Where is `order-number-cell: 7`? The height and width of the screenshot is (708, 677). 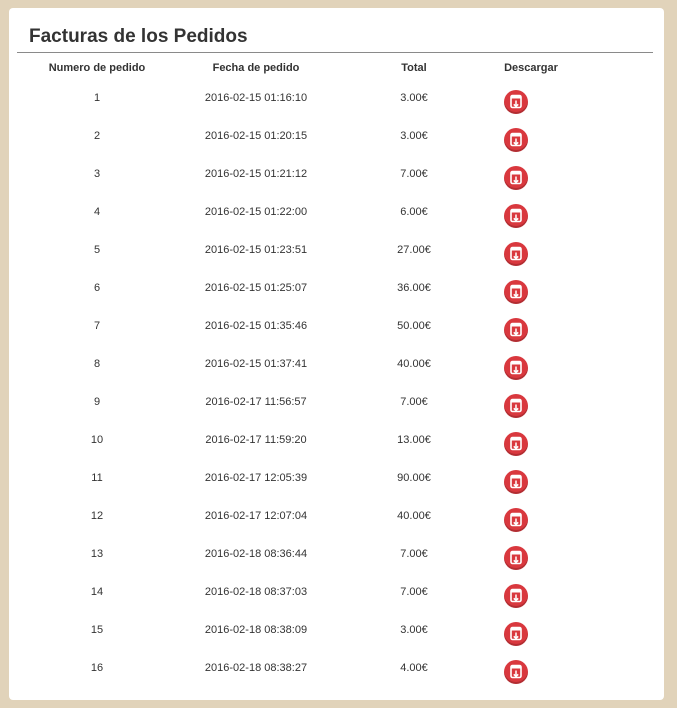 order-number-cell: 7 is located at coordinates (97, 326).